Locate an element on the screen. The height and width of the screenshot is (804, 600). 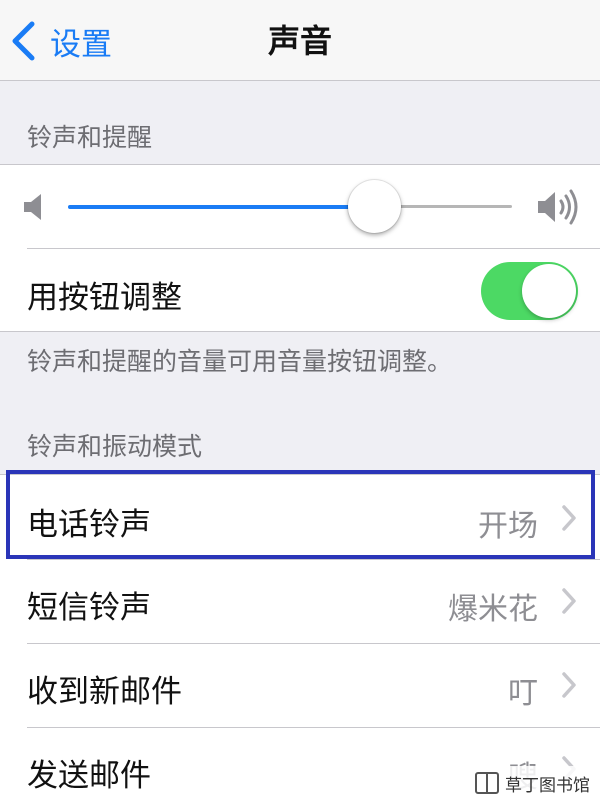
page-title: 声音 is located at coordinates (299, 41).